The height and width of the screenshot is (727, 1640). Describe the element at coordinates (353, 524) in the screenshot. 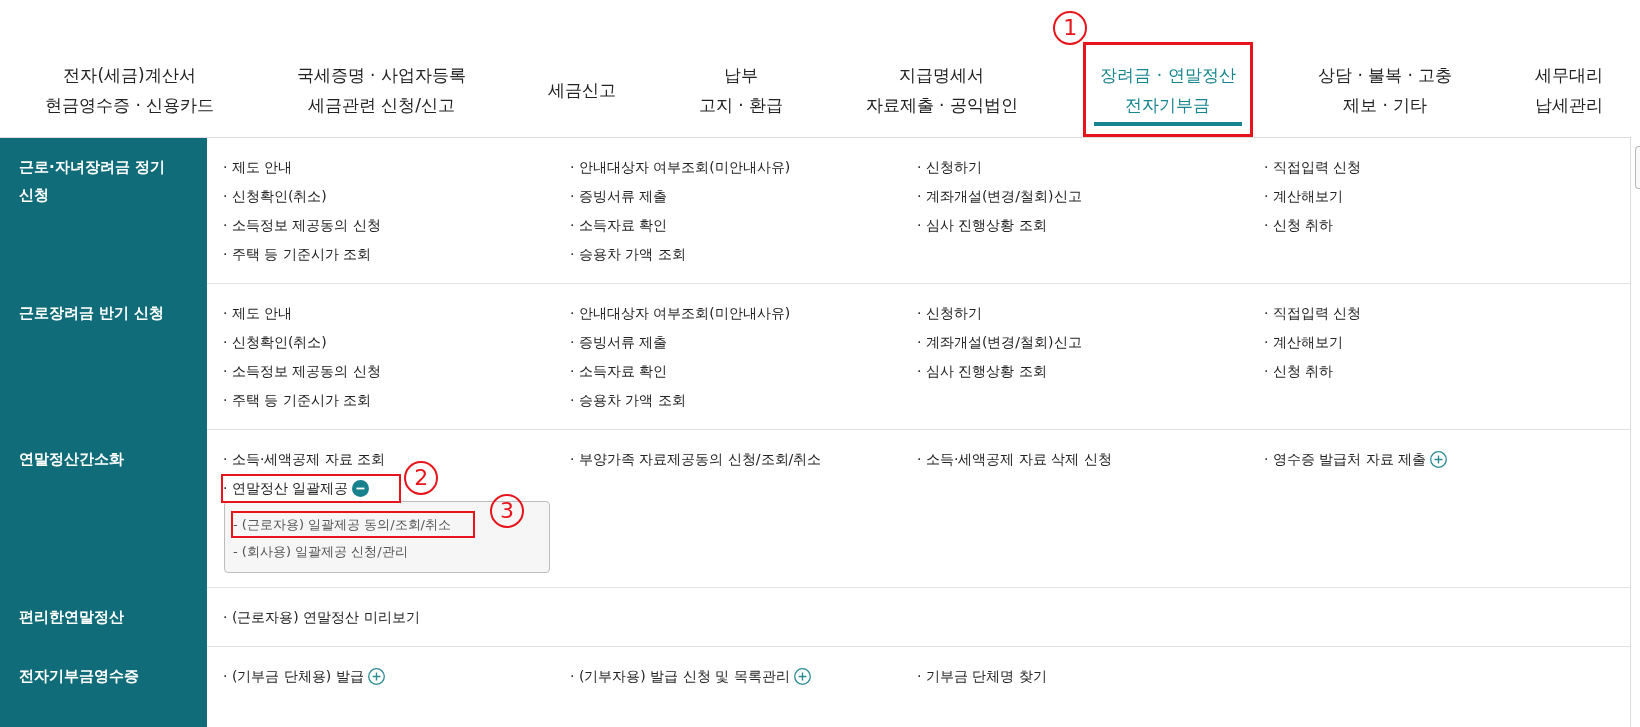

I see `submenu-link: - (근로자용) 일괄제공 동의/조회/취소` at that location.